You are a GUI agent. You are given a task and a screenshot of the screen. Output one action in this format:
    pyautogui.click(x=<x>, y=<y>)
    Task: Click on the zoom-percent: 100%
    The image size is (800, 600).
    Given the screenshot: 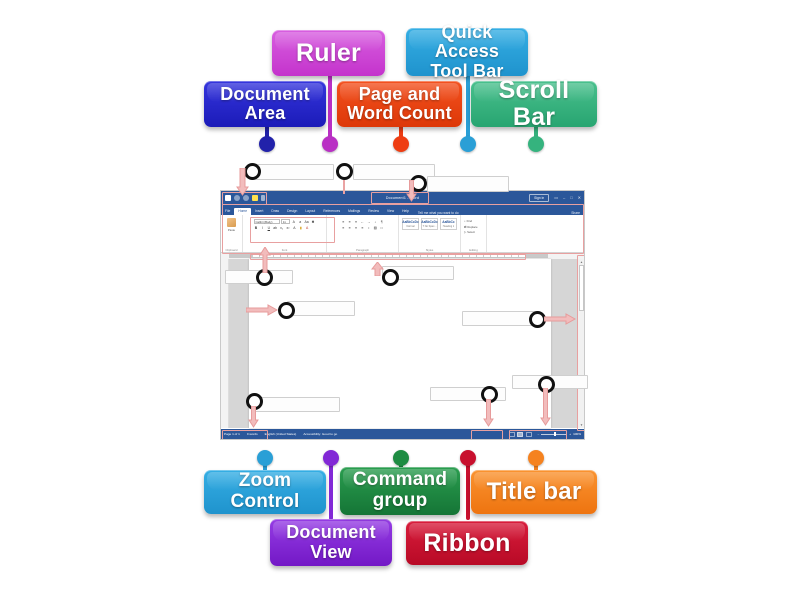 What is the action you would take?
    pyautogui.click(x=577, y=434)
    